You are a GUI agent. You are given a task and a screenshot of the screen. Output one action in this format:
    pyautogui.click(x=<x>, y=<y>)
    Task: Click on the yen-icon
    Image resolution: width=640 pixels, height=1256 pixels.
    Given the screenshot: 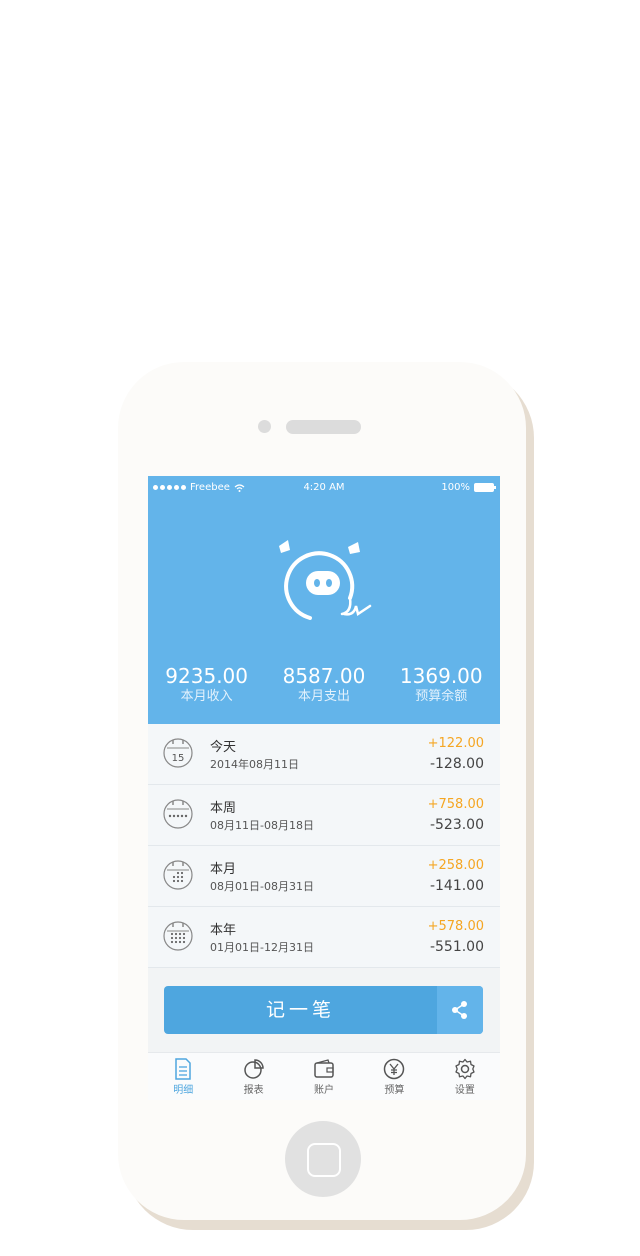 What is the action you would take?
    pyautogui.click(x=394, y=1069)
    